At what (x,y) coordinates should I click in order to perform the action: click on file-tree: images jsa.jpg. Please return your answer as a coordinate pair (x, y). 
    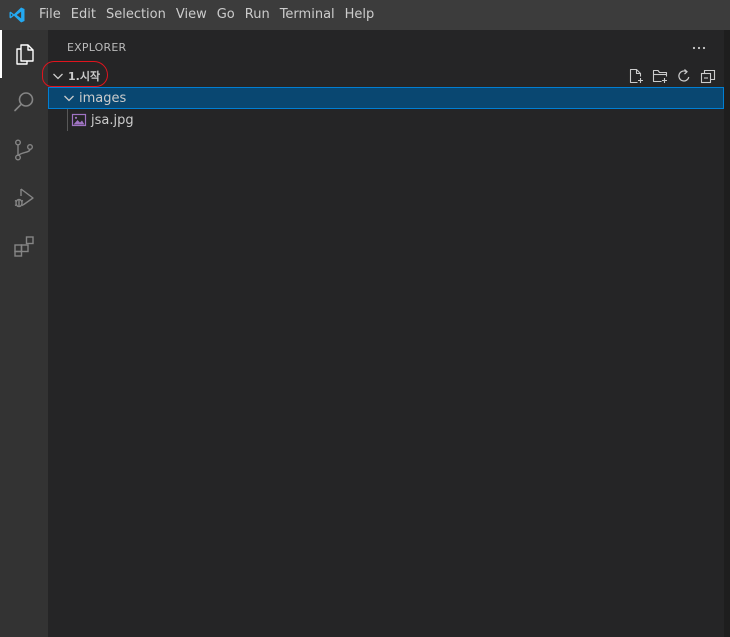
    Looking at the image, I should click on (386, 109).